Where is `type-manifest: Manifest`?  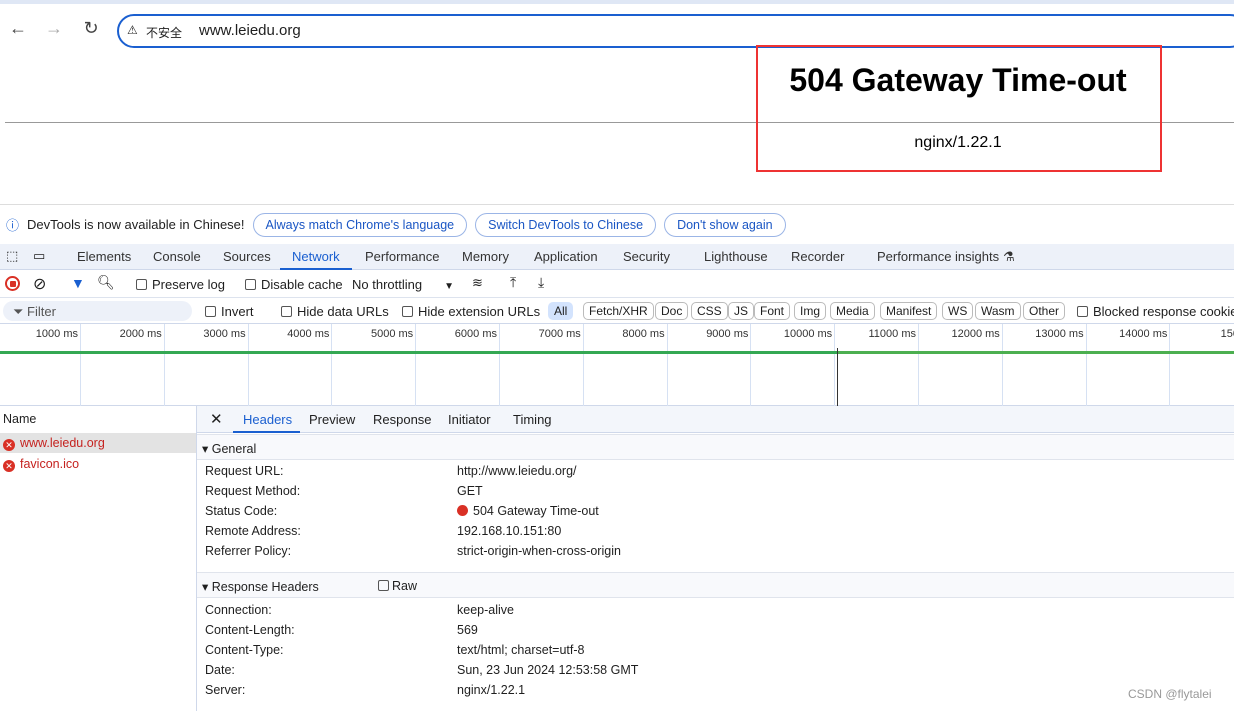 type-manifest: Manifest is located at coordinates (909, 311).